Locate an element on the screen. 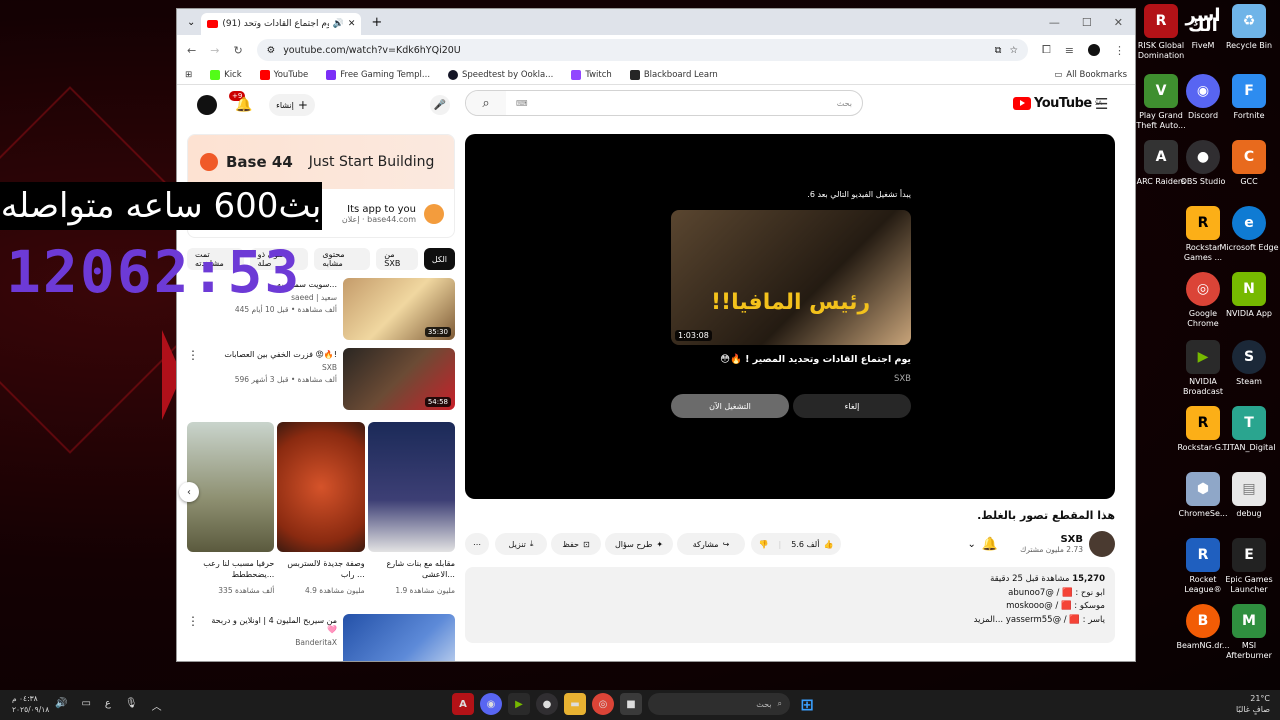 Image resolution: width=1280 pixels, height=720 pixels. media-icon: ≡ is located at coordinates (1069, 50).